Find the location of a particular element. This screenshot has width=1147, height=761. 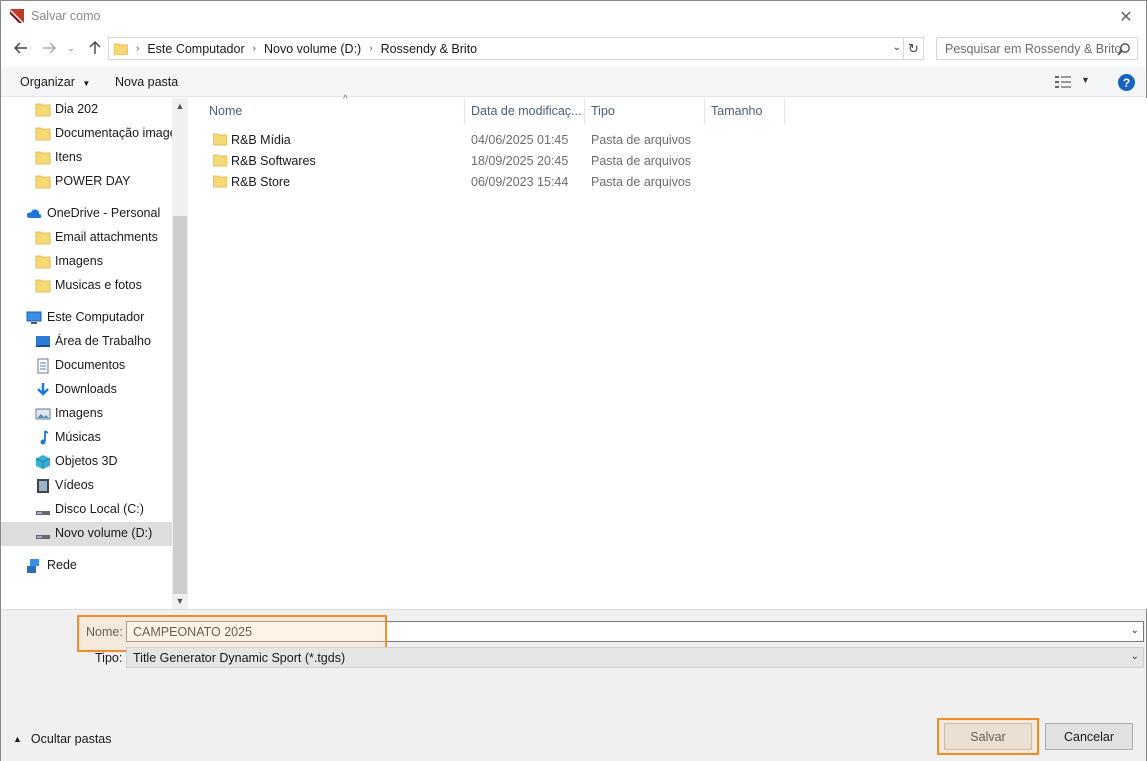

sidebar-item-label: Área de Trabalho is located at coordinates (103, 341).